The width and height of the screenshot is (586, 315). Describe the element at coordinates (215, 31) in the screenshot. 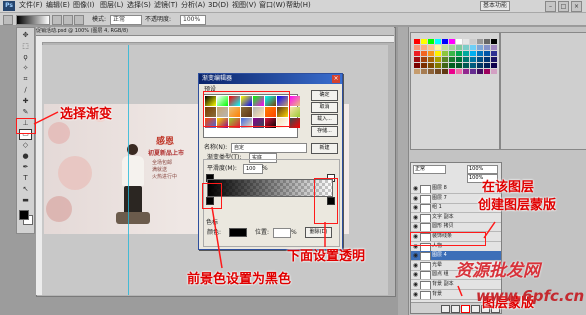

I see `document-tab: 促销活动.psd @ 100% (图层 4, RGB/8)` at that location.